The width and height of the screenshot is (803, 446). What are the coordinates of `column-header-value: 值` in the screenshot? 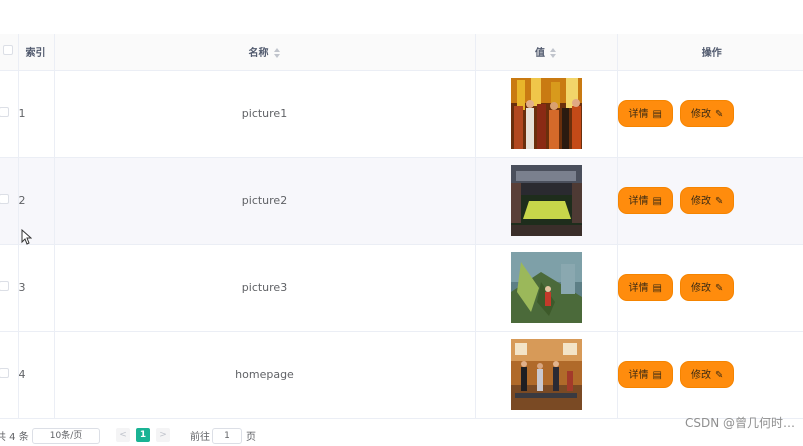 It's located at (546, 52).